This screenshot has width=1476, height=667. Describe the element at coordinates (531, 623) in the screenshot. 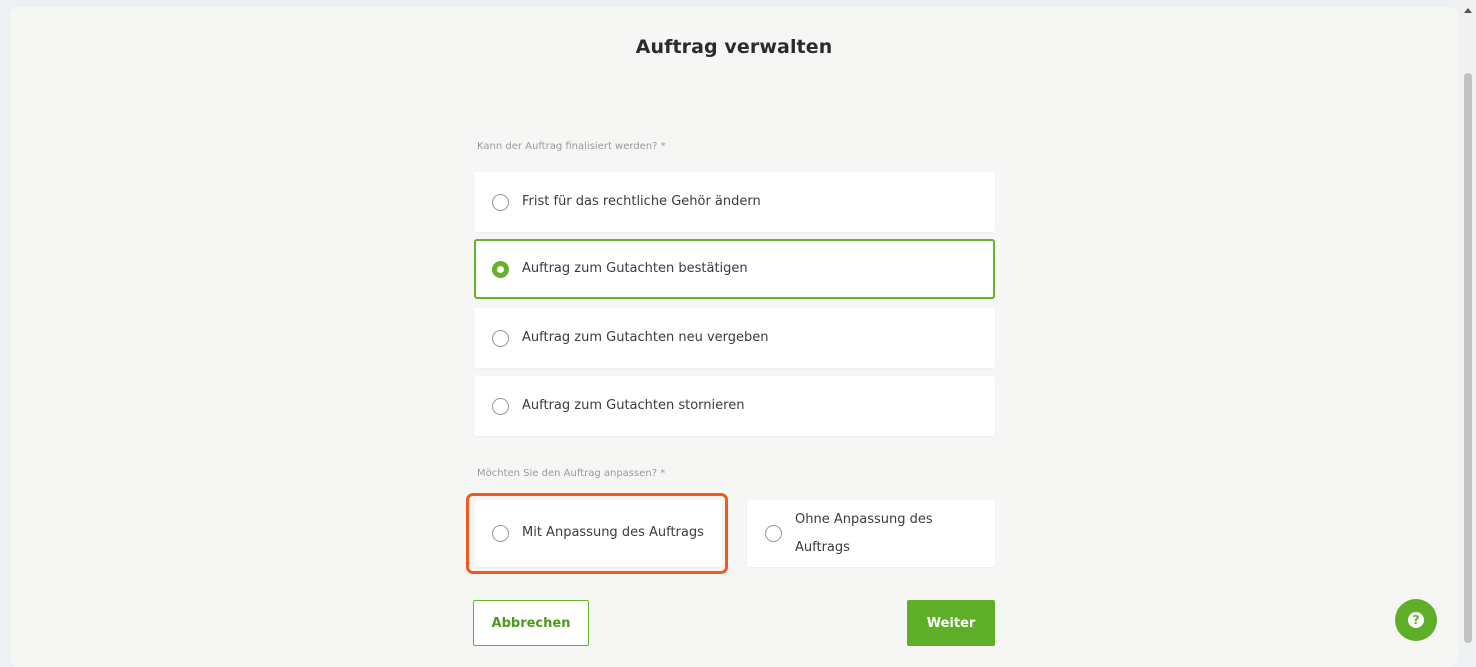

I see `cancel-button: Abbrechen` at that location.